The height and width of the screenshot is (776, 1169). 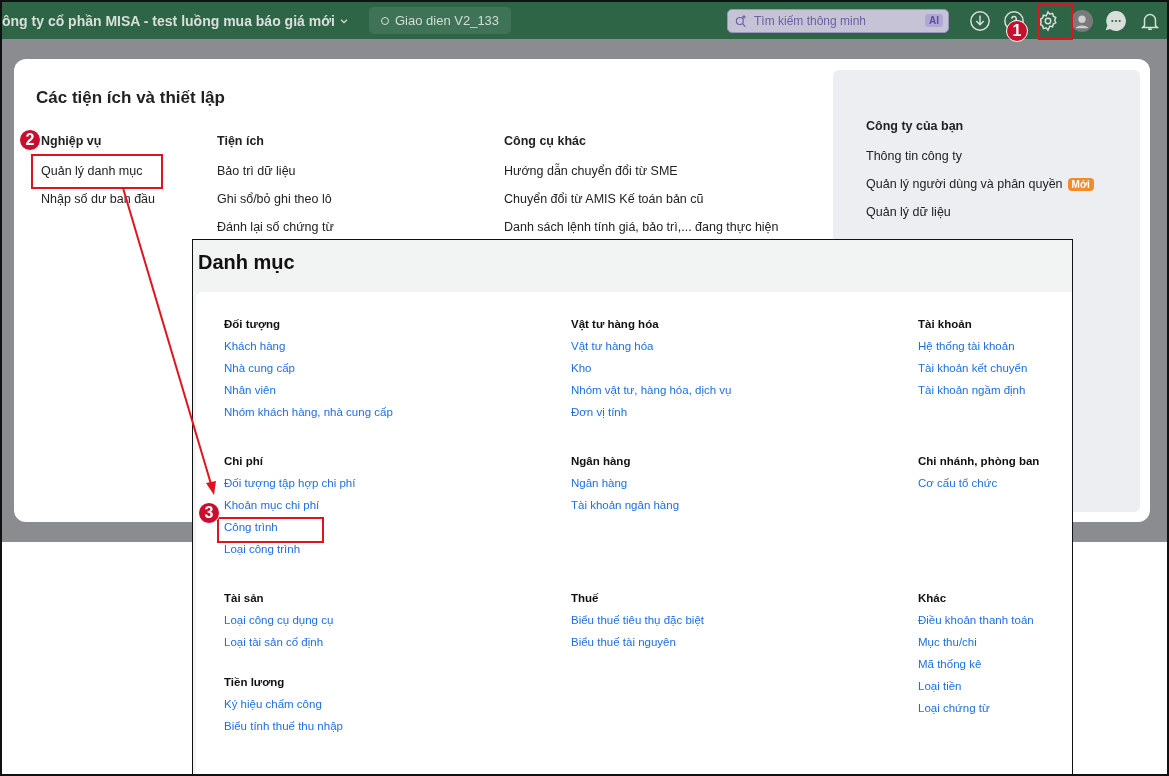 I want to click on section-heading: Công ty của bạn, so click(x=915, y=126).